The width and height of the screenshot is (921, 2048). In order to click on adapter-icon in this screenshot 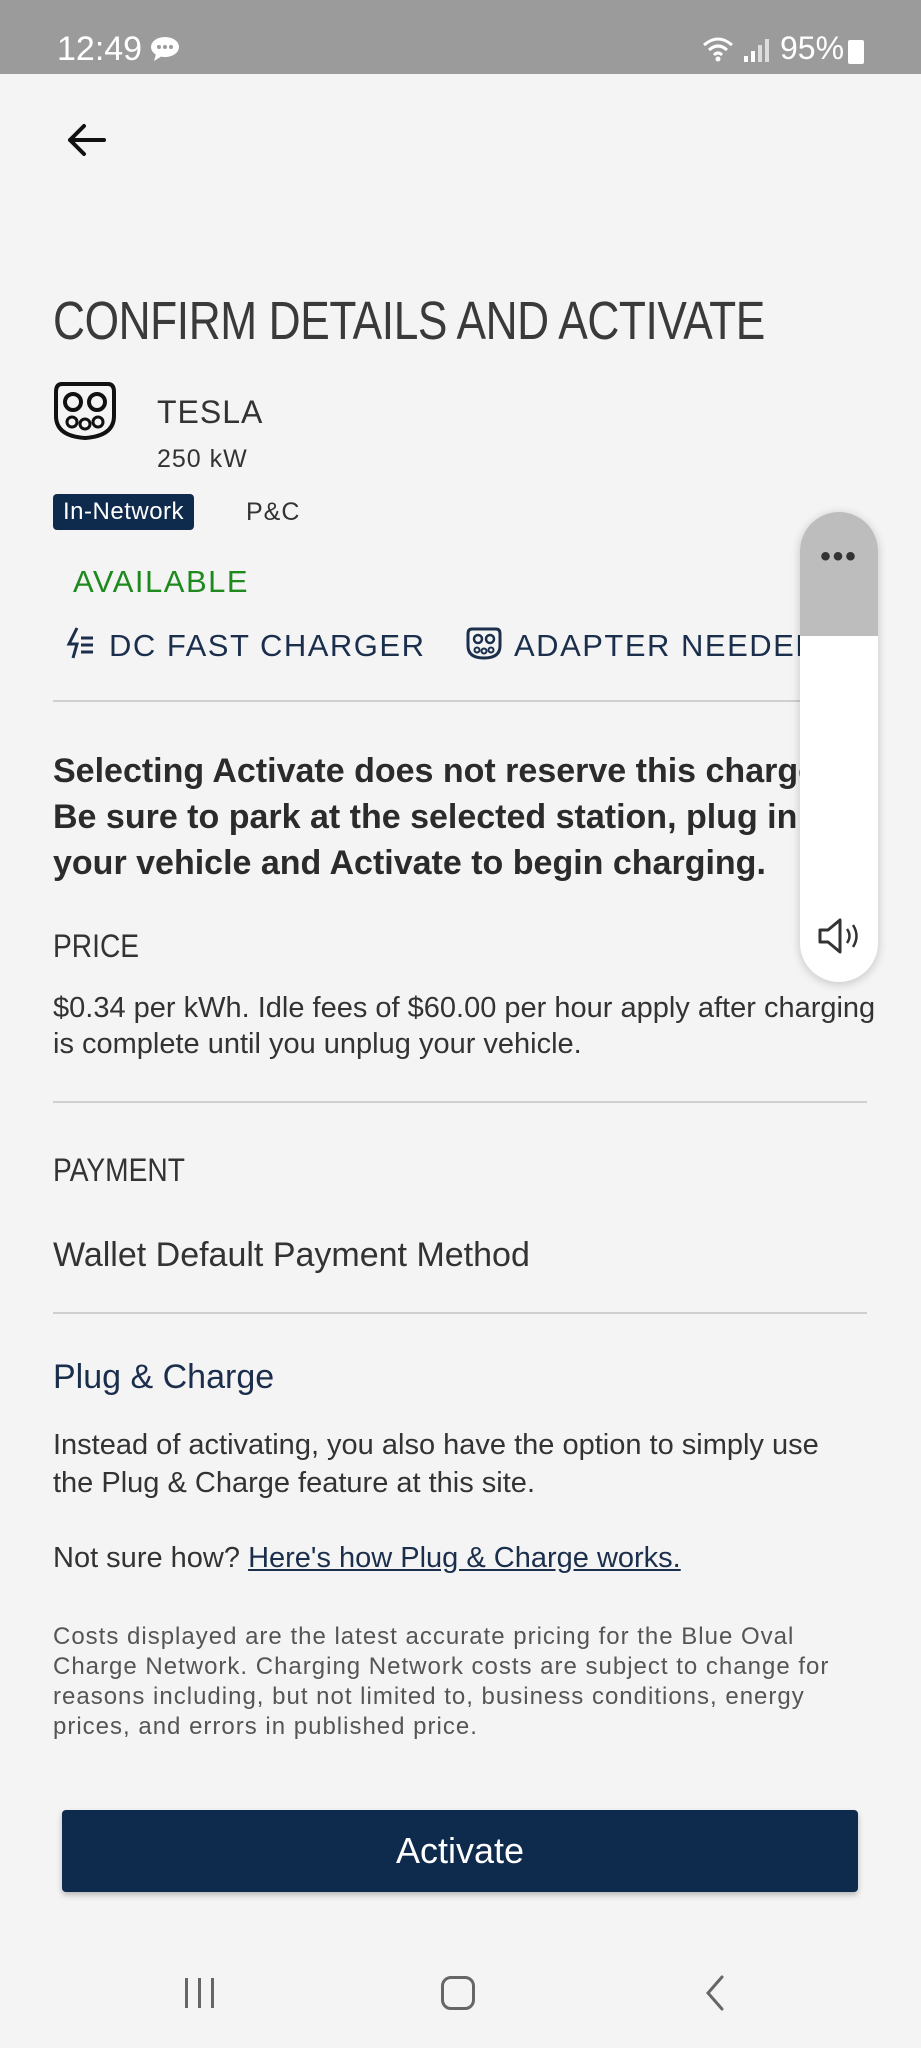, I will do `click(484, 643)`.